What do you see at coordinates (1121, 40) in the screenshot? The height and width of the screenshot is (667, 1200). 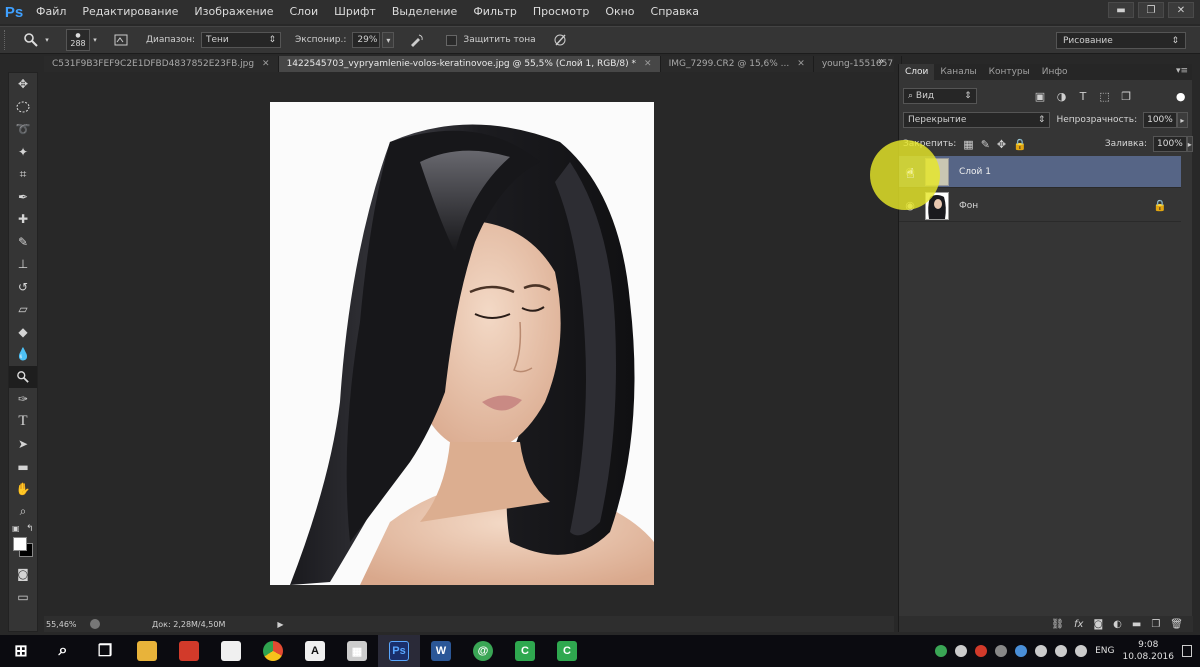 I see `workspace-select: Рисование ⇕` at bounding box center [1121, 40].